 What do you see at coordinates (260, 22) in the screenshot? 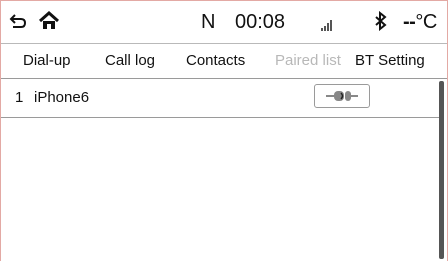
I see `clock: 00:08` at bounding box center [260, 22].